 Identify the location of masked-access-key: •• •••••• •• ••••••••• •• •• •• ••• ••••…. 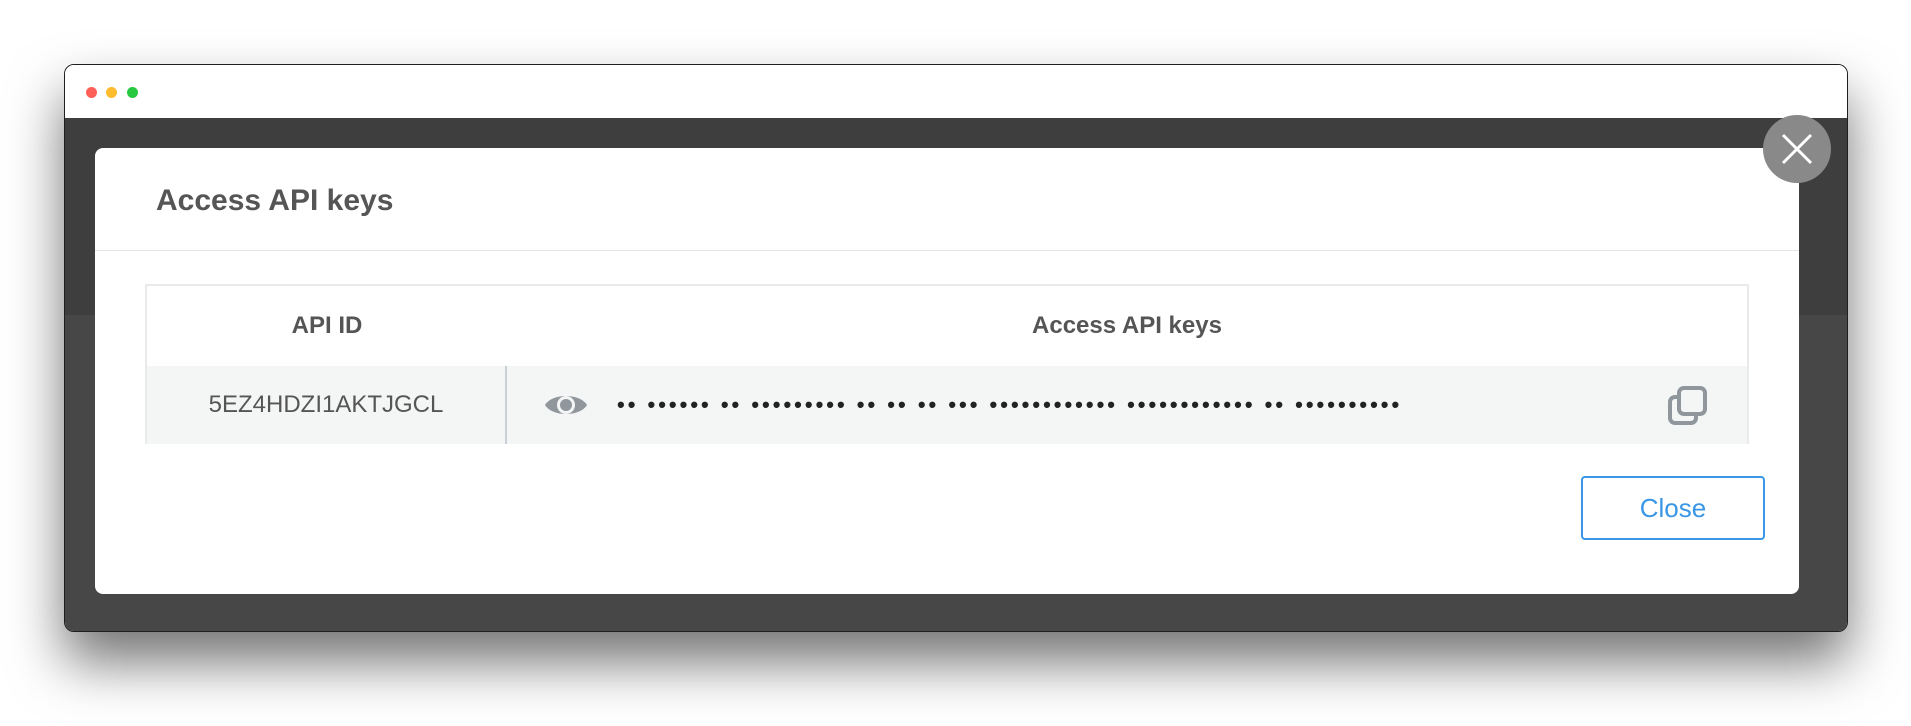
(1010, 404).